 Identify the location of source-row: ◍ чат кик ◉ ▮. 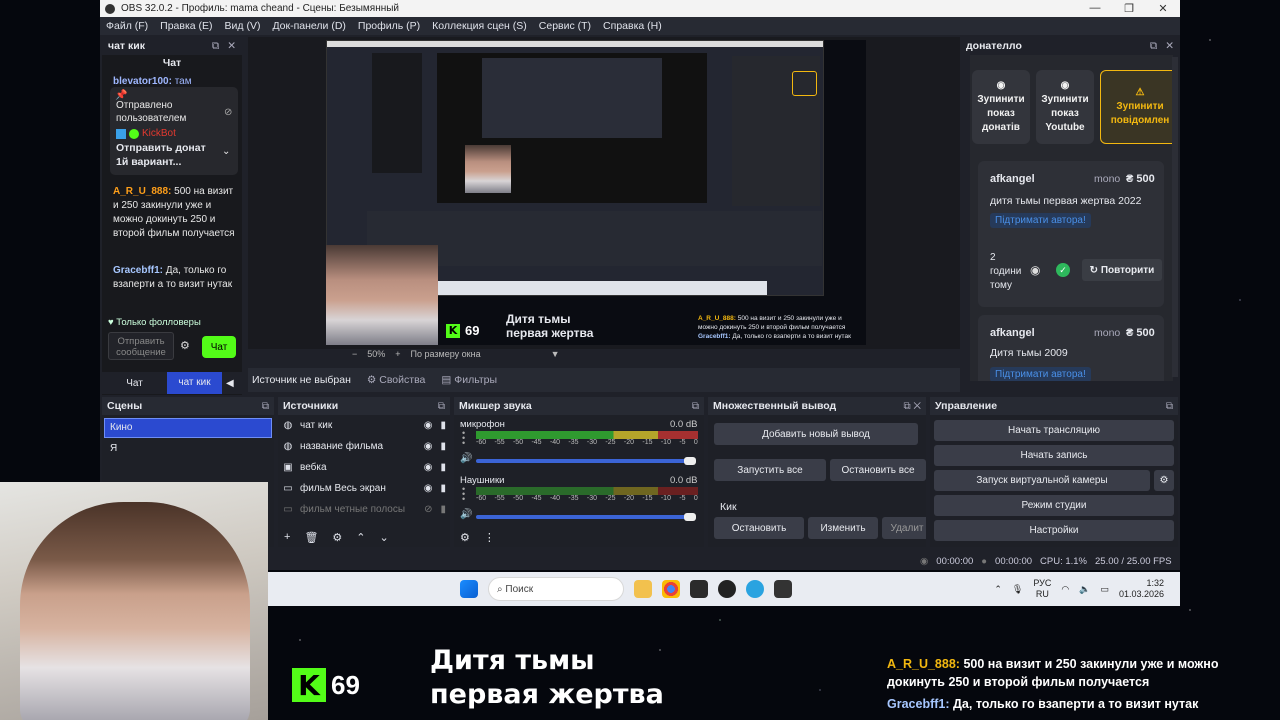
(364, 425).